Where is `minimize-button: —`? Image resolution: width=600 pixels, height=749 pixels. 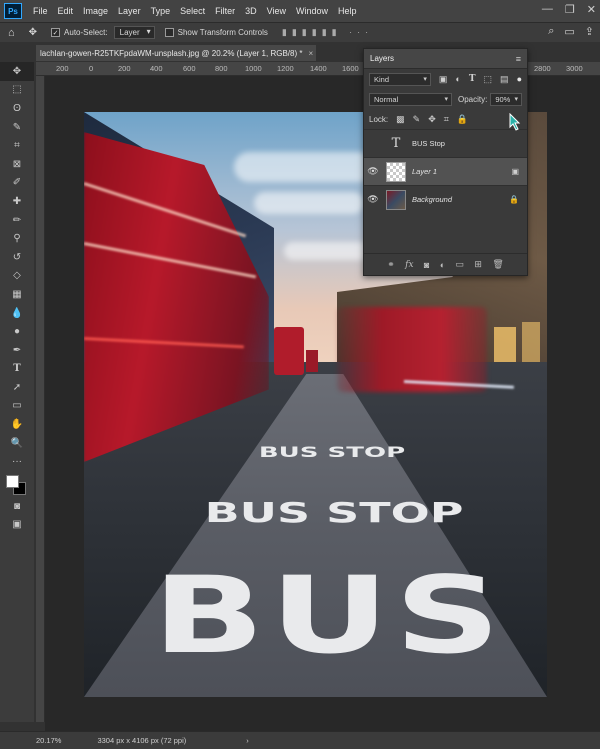 minimize-button: — is located at coordinates (547, 9).